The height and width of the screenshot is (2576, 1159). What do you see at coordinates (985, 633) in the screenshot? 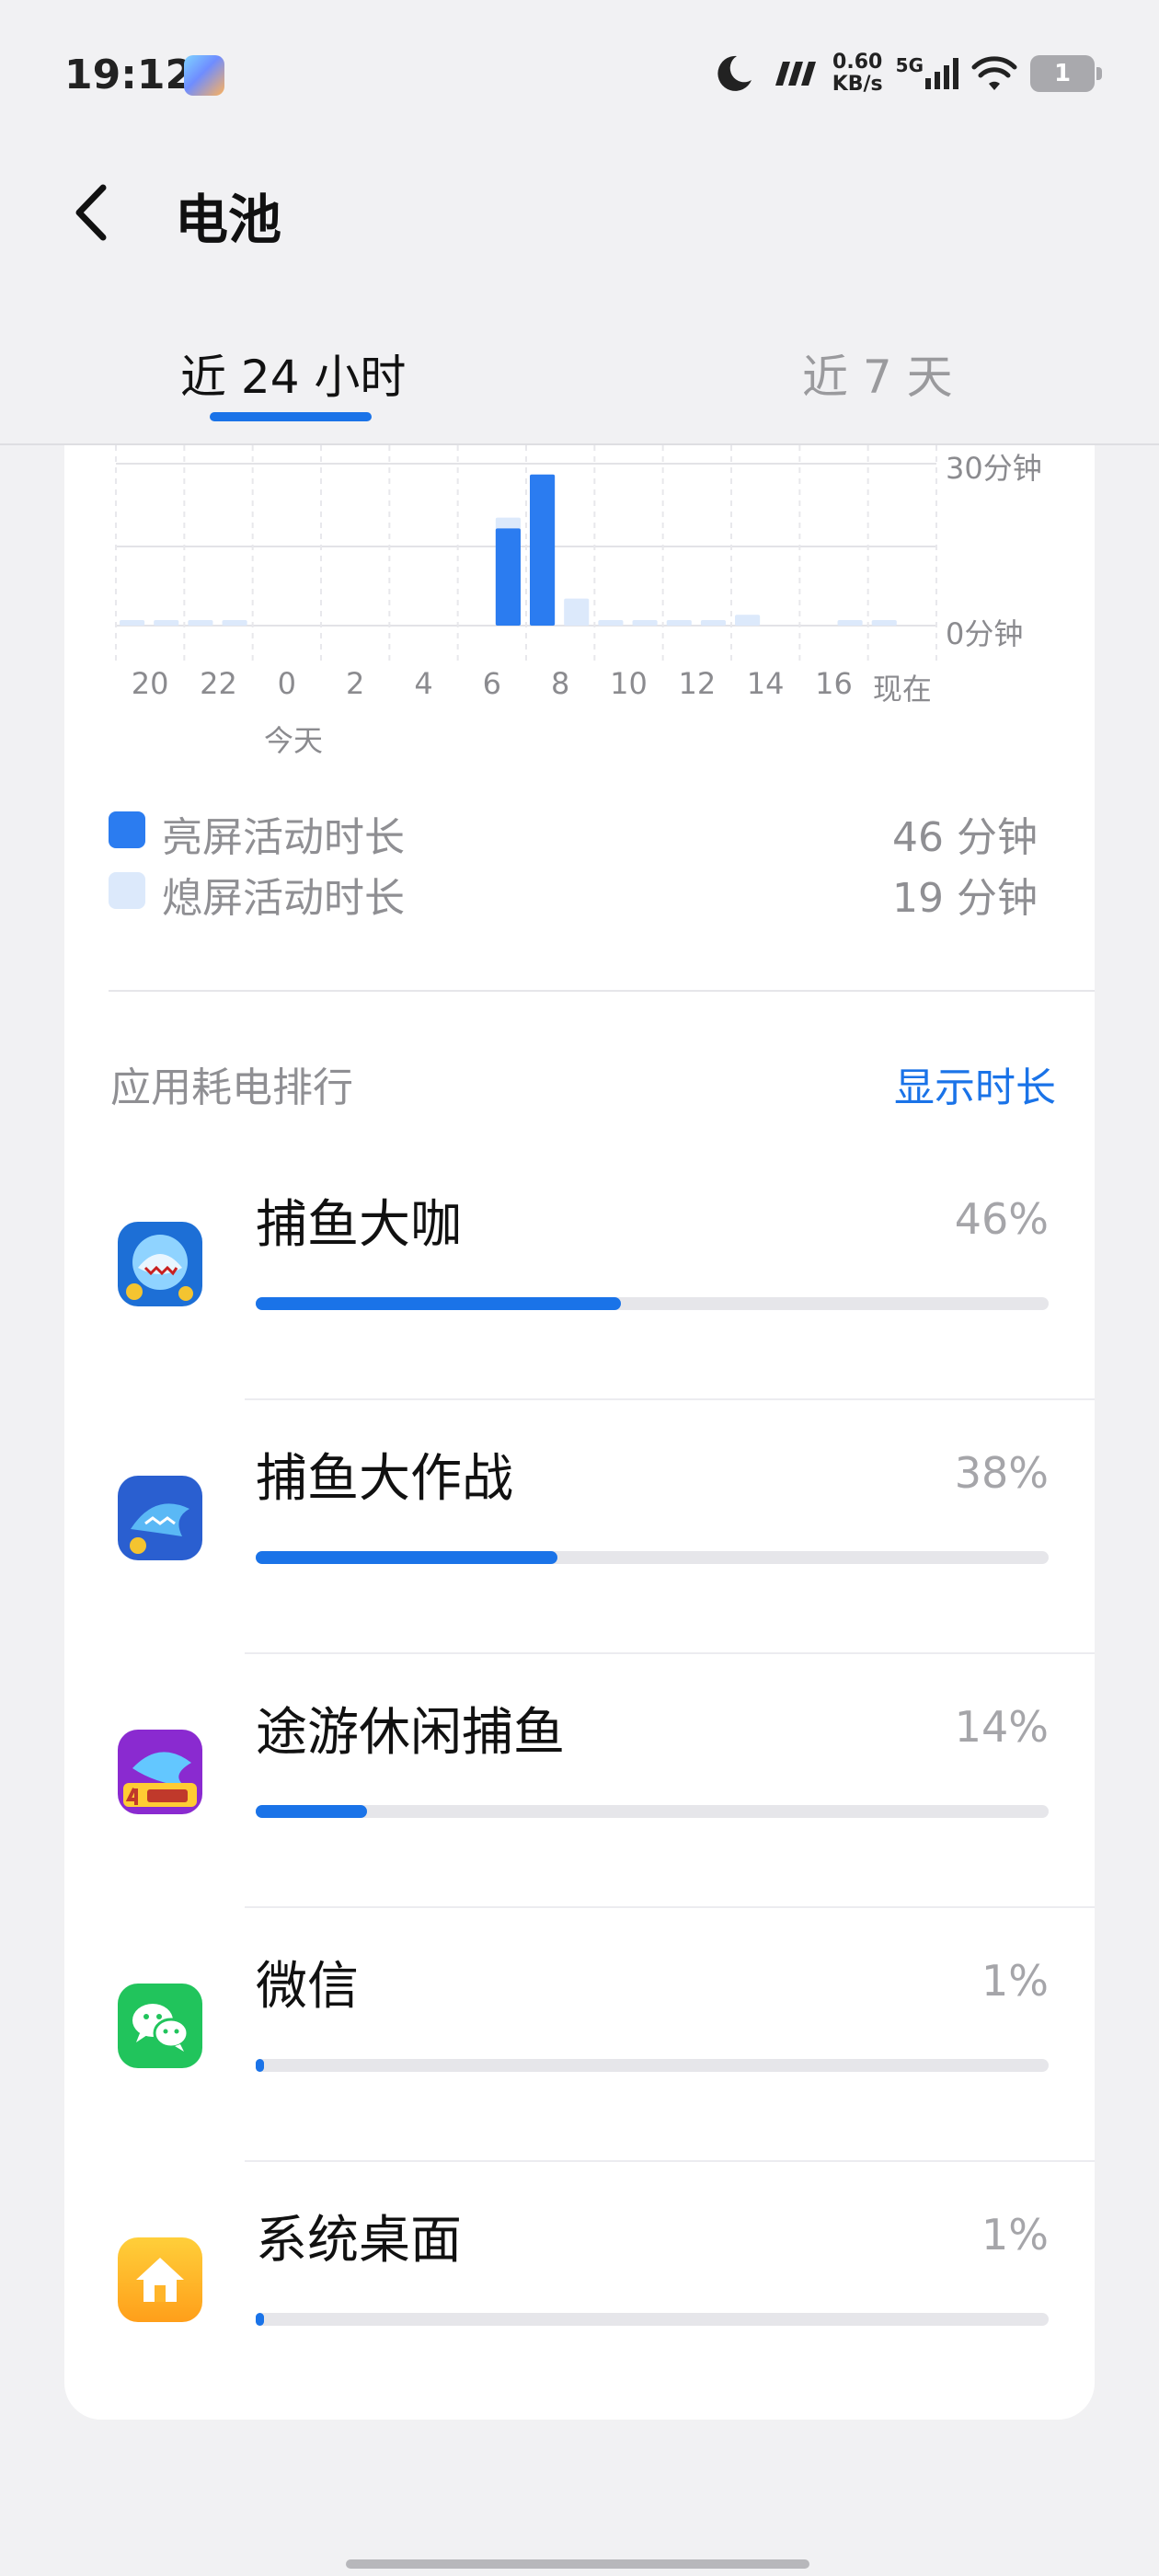
I see `y-tick-label-bottom: 0分钟` at bounding box center [985, 633].